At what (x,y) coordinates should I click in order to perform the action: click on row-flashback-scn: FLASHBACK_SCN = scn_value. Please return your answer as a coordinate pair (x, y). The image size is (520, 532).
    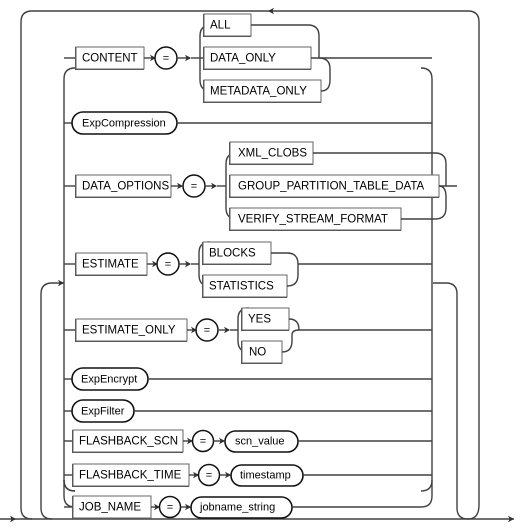
    Looking at the image, I should click on (248, 441).